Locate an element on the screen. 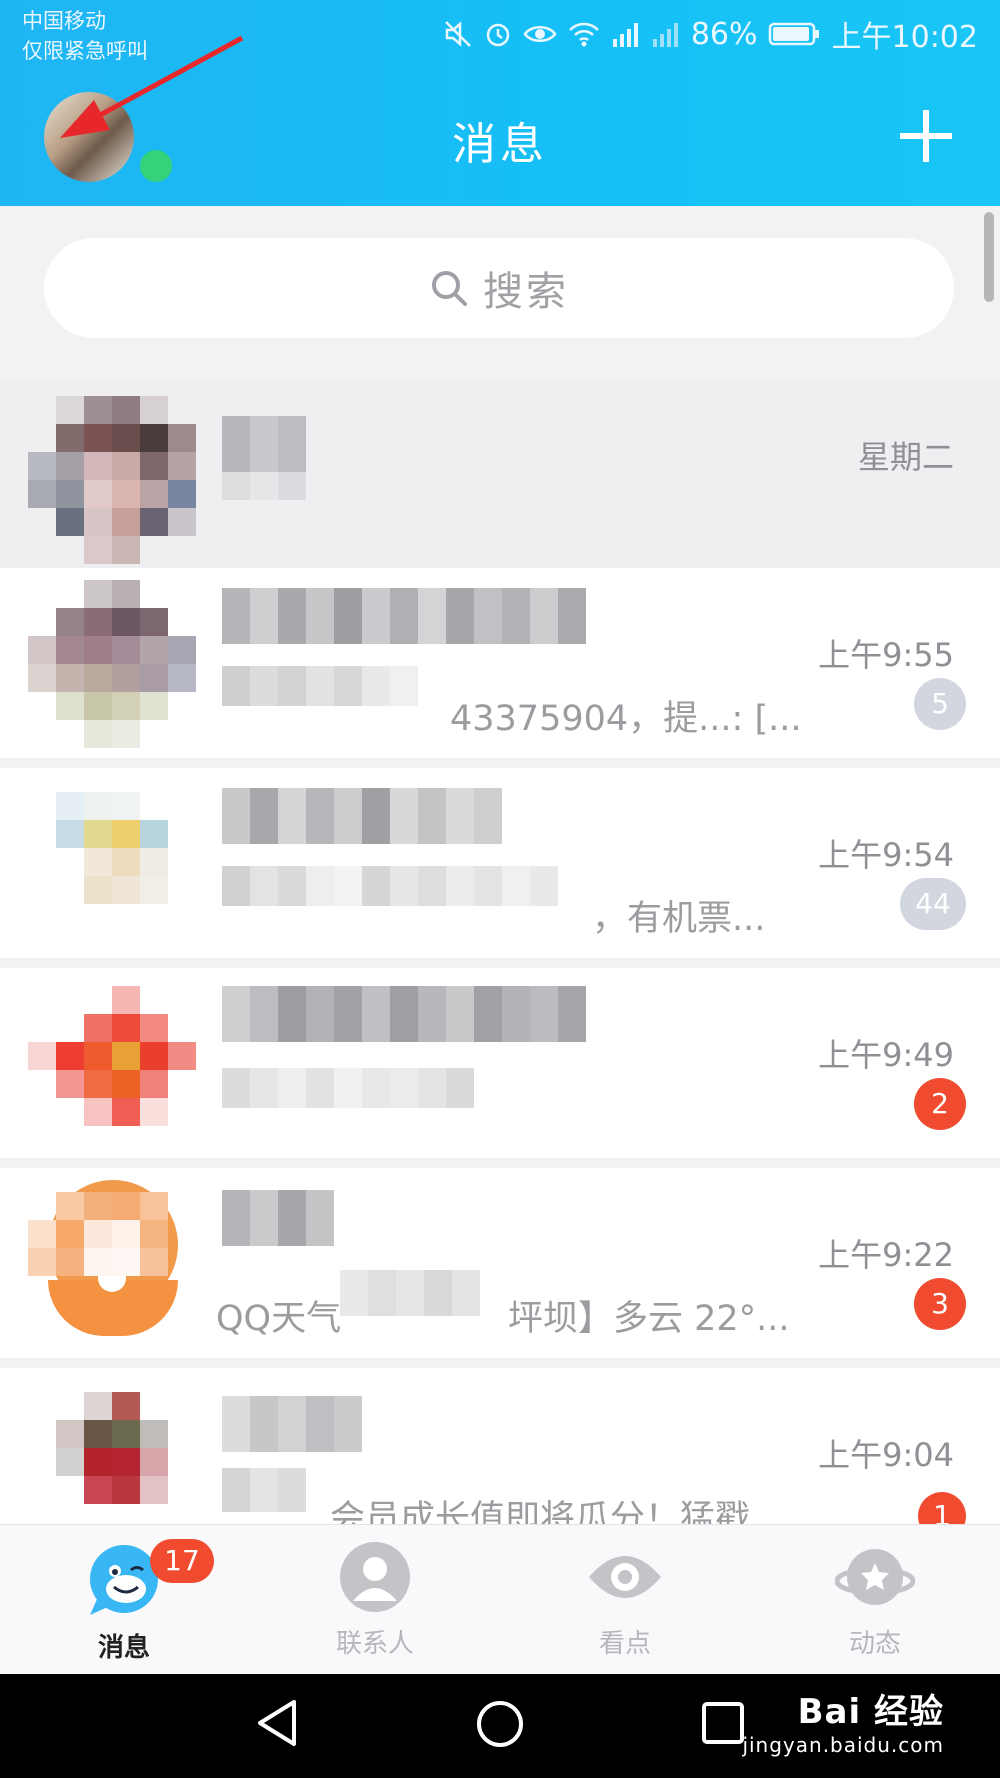 This screenshot has height=1778, width=1000. system-nav-bar: Bai 经验 jingyan.baidu.com is located at coordinates (500, 1726).